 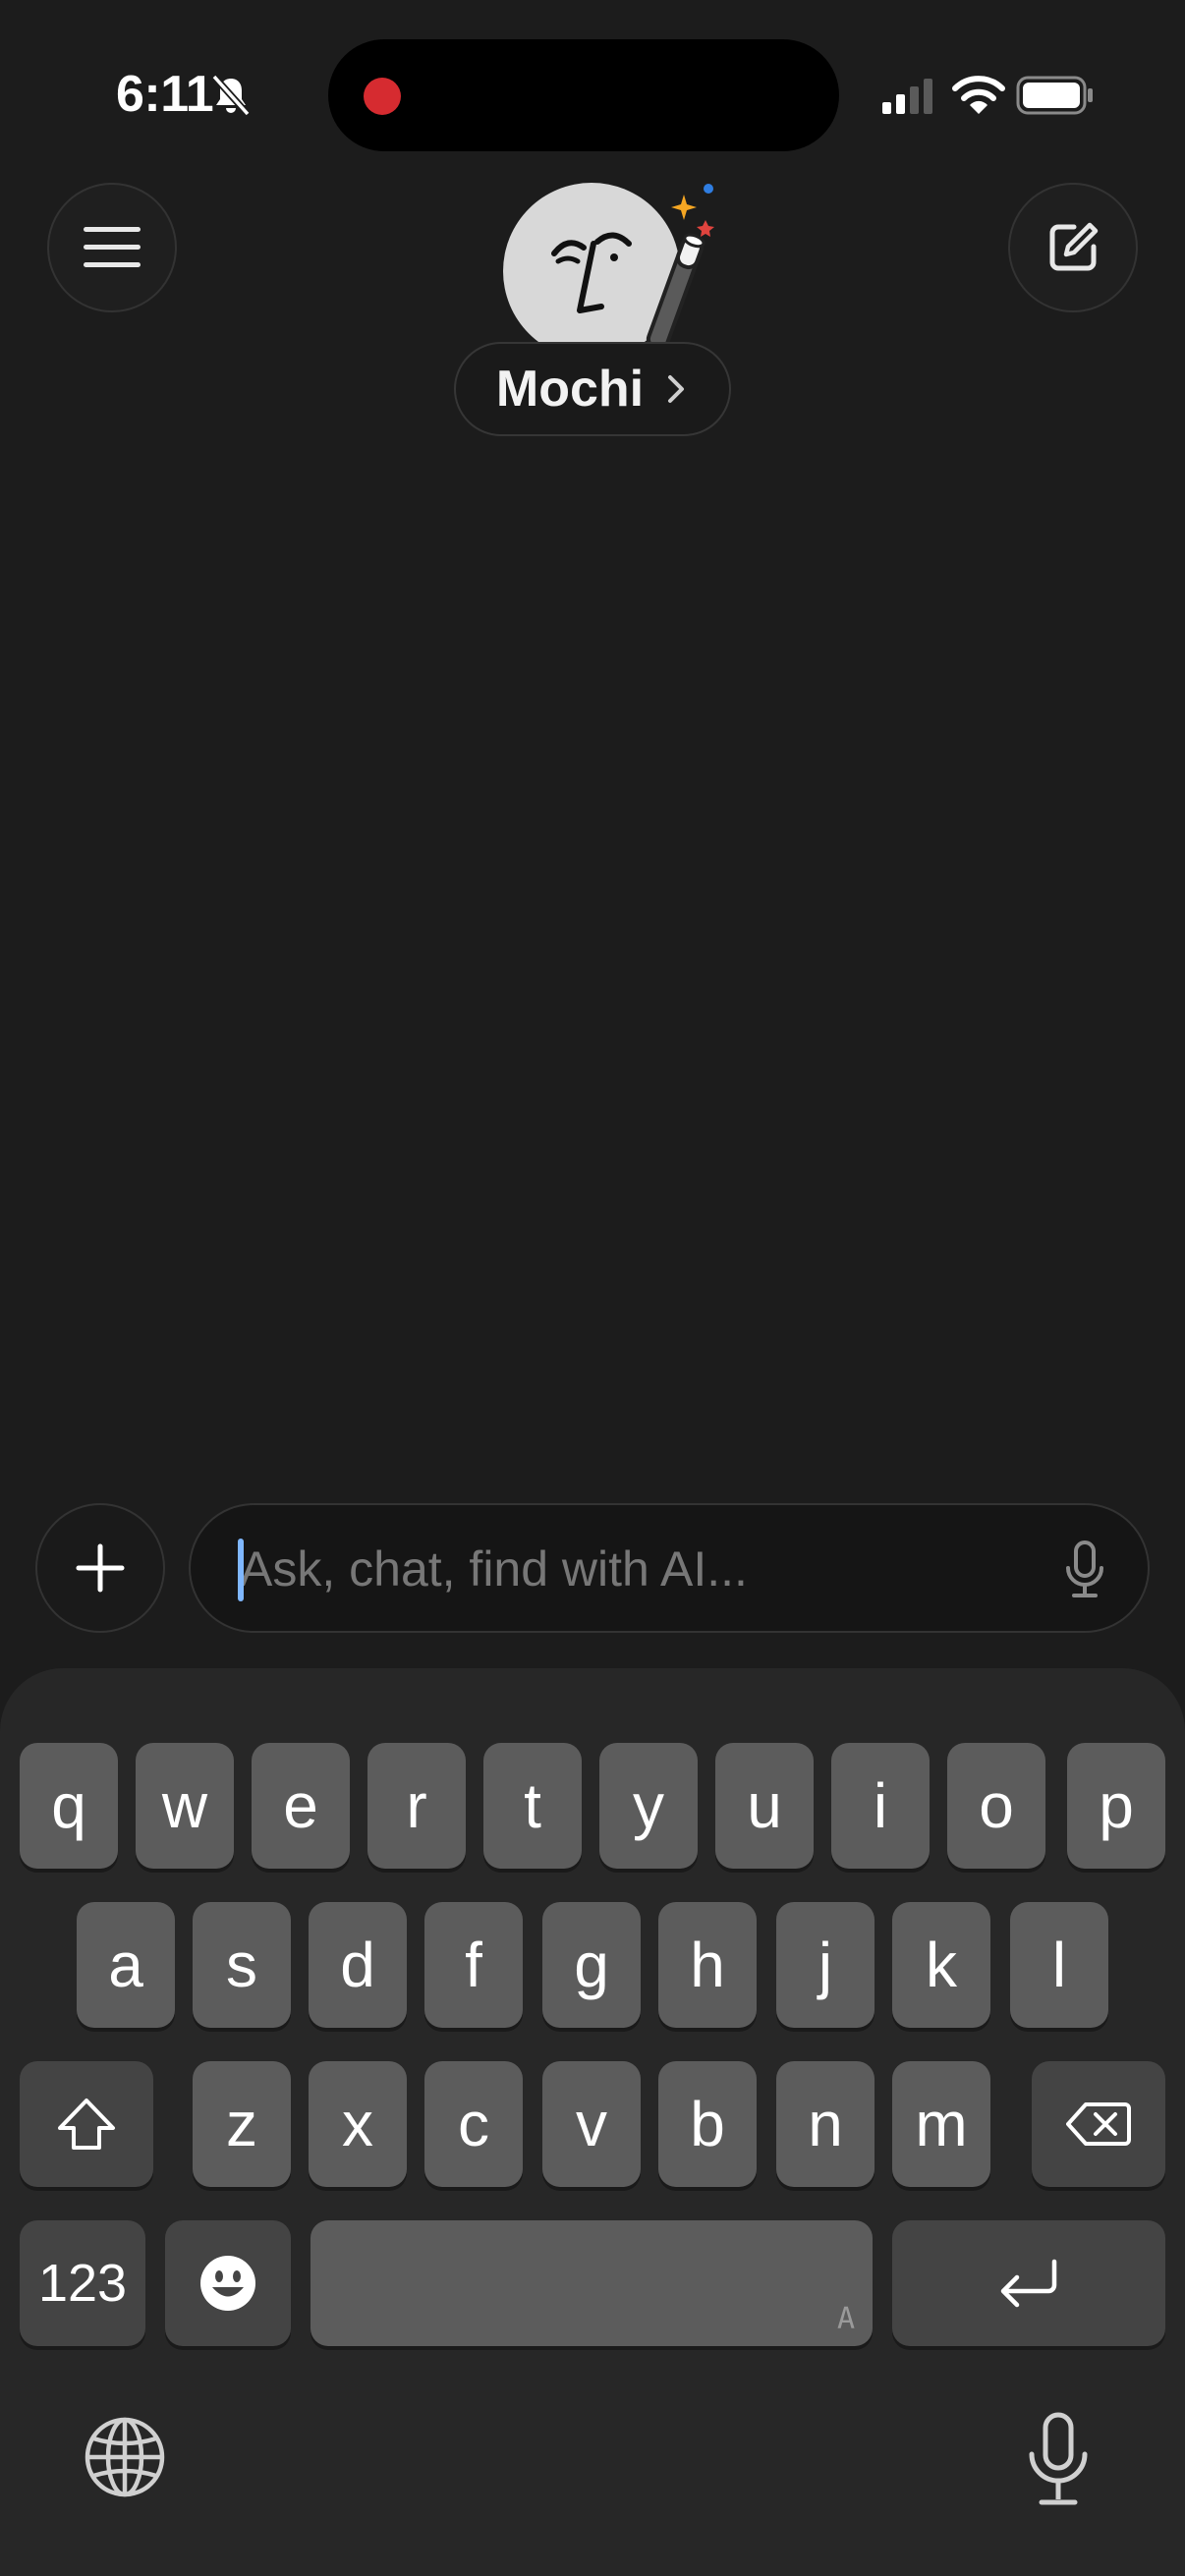 What do you see at coordinates (474, 2124) in the screenshot?
I see `key-c: c` at bounding box center [474, 2124].